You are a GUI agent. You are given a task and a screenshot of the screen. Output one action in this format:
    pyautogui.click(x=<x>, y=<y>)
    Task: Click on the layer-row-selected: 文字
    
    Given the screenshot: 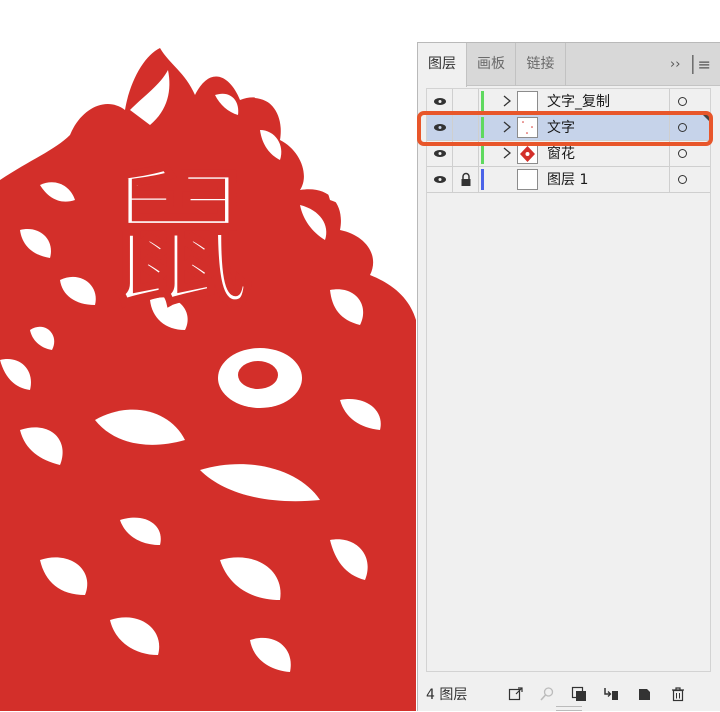 What is the action you would take?
    pyautogui.click(x=568, y=128)
    